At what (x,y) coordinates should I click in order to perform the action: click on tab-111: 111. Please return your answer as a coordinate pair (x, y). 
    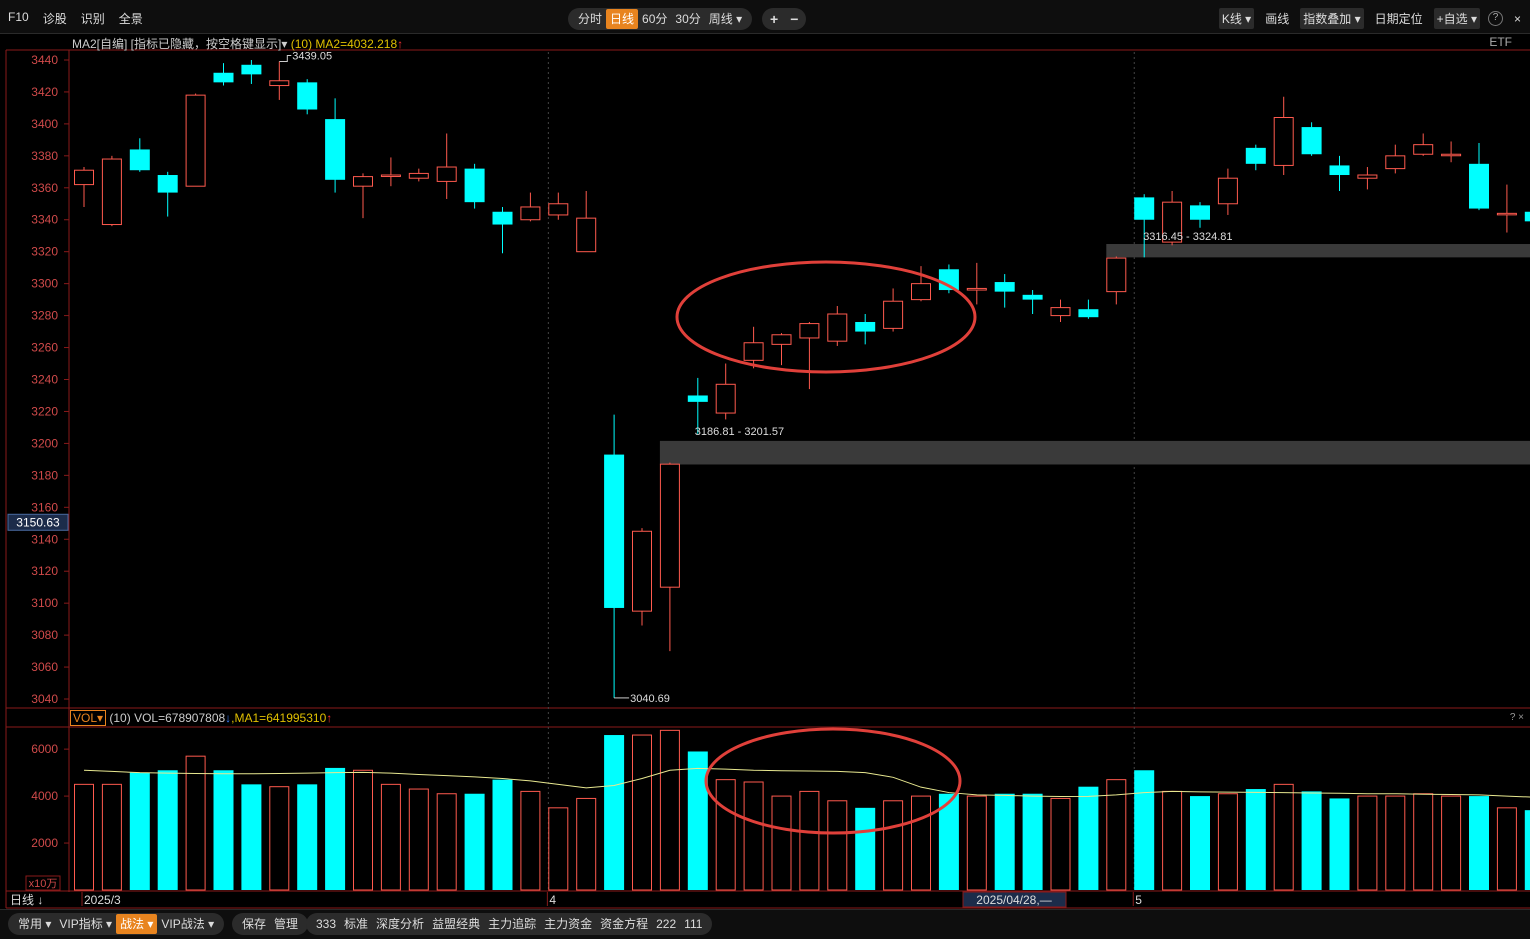
    Looking at the image, I should click on (693, 924).